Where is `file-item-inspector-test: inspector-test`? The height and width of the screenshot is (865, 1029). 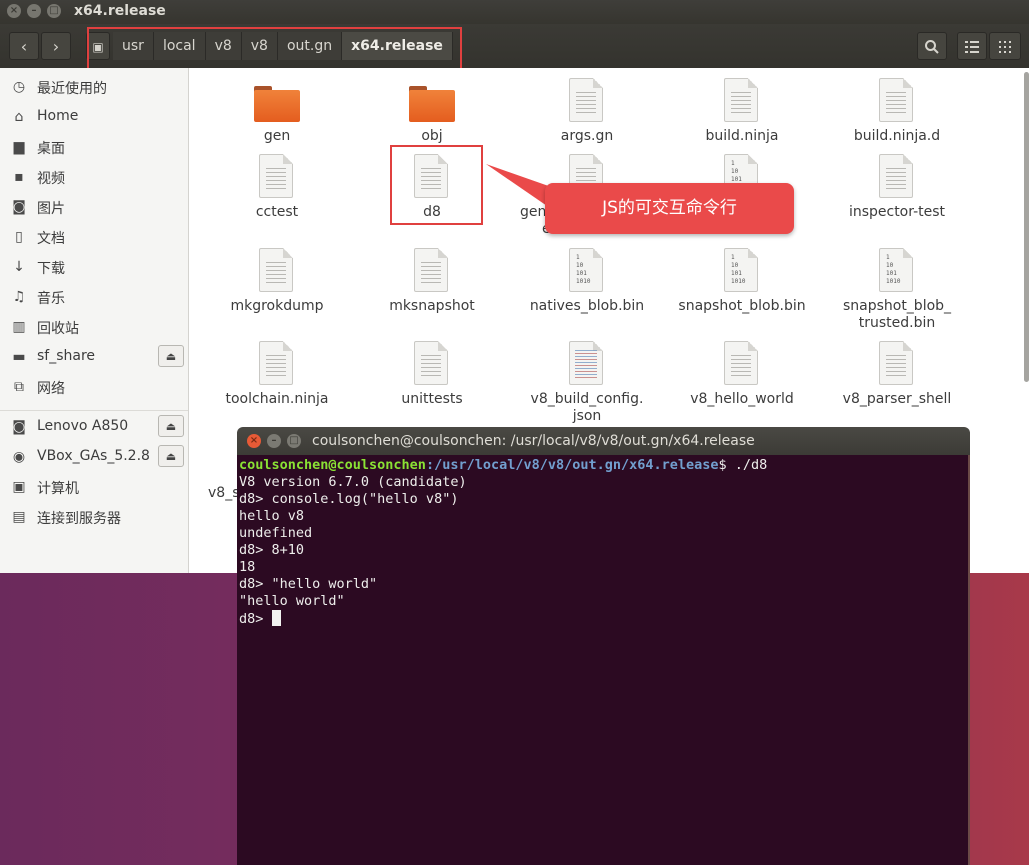
file-item-inspector-test: inspector-test is located at coordinates (897, 187).